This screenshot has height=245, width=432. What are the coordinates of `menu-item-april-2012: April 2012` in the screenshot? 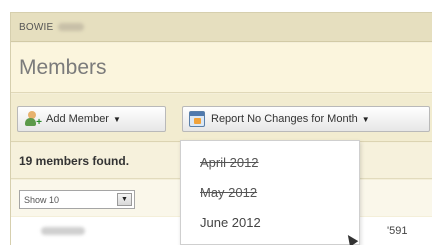 It's located at (270, 162).